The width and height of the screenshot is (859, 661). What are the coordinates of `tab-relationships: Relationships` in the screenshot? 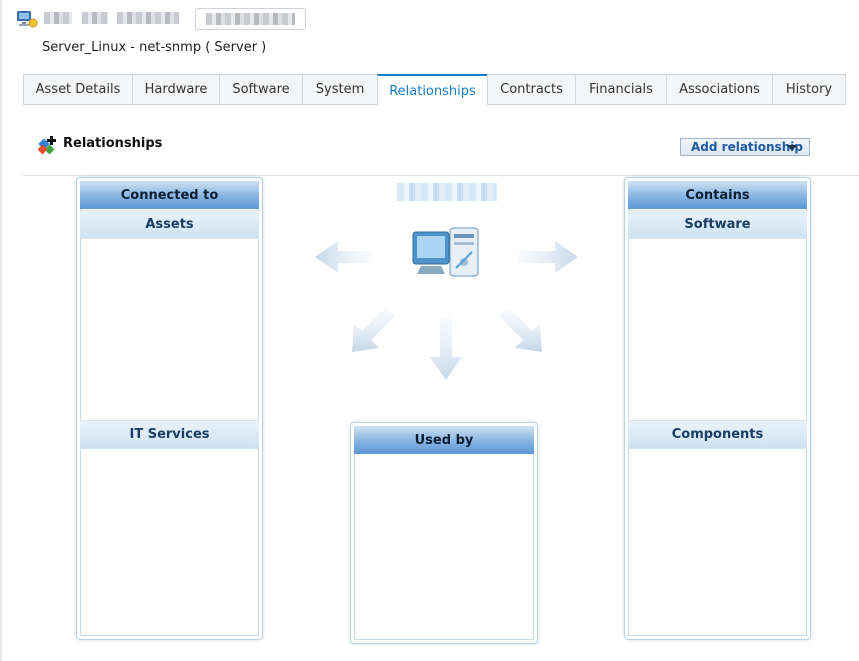 It's located at (432, 90).